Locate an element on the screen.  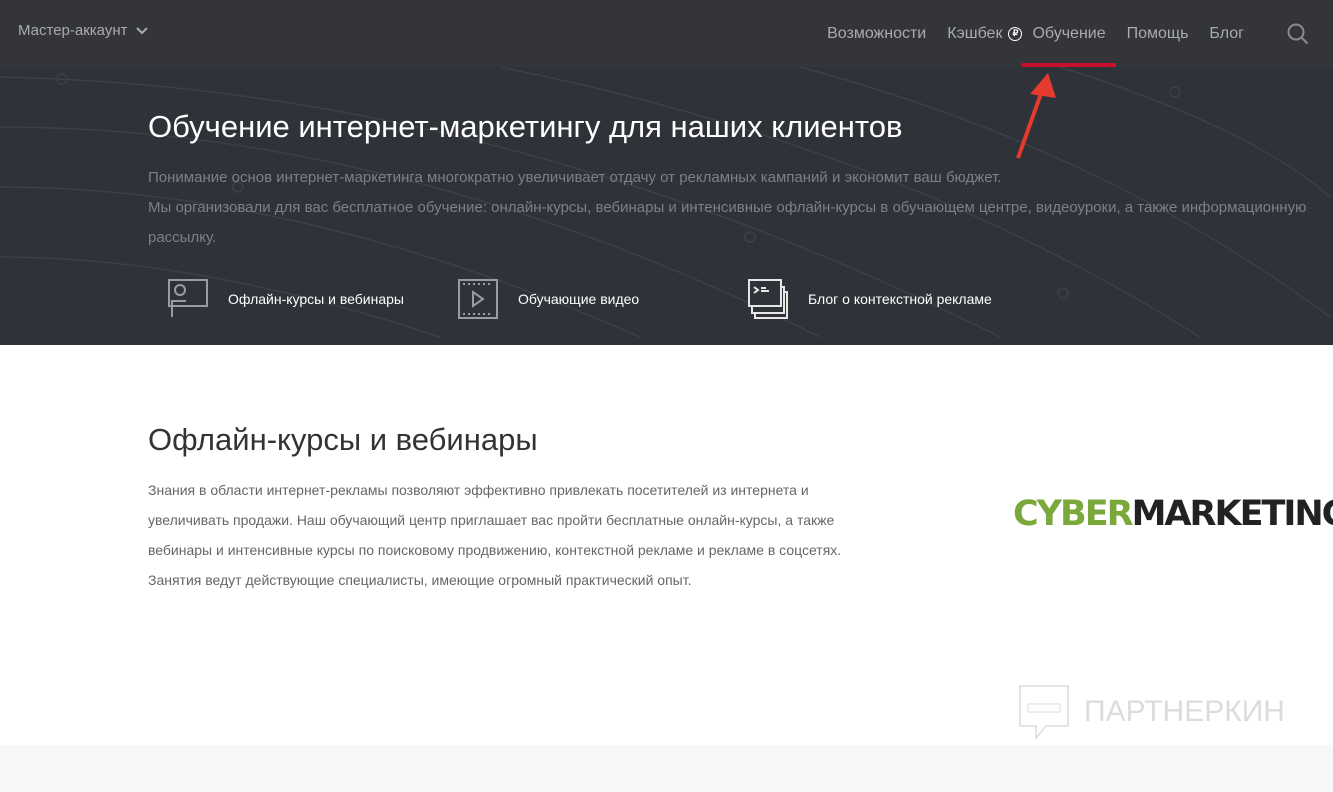
nav-blog: Блог is located at coordinates (1226, 33).